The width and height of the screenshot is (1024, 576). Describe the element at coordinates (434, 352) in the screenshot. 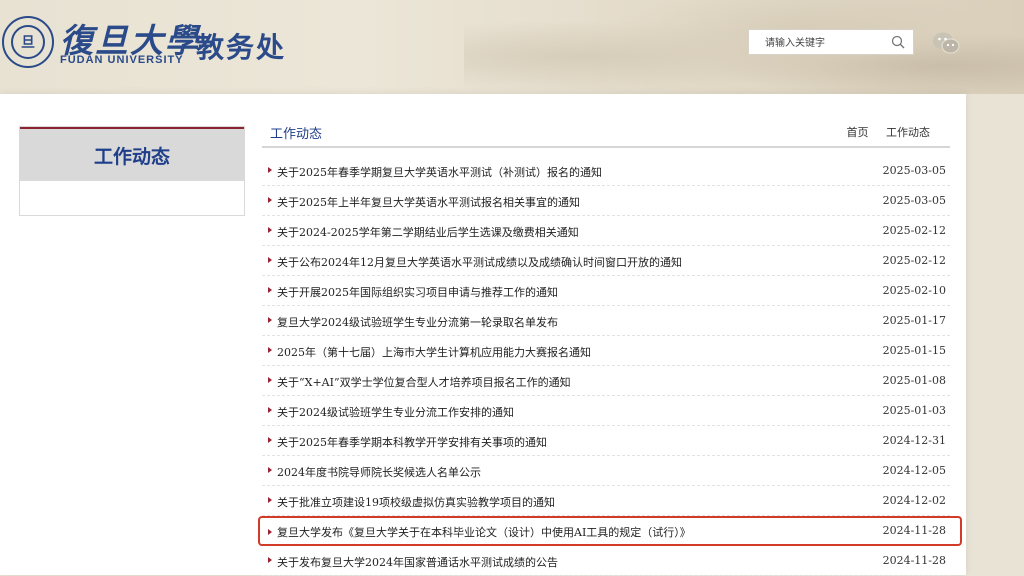

I see `item-title: 2025年（第十七届）上海市大学生计算机应用能力大赛报名通知` at that location.